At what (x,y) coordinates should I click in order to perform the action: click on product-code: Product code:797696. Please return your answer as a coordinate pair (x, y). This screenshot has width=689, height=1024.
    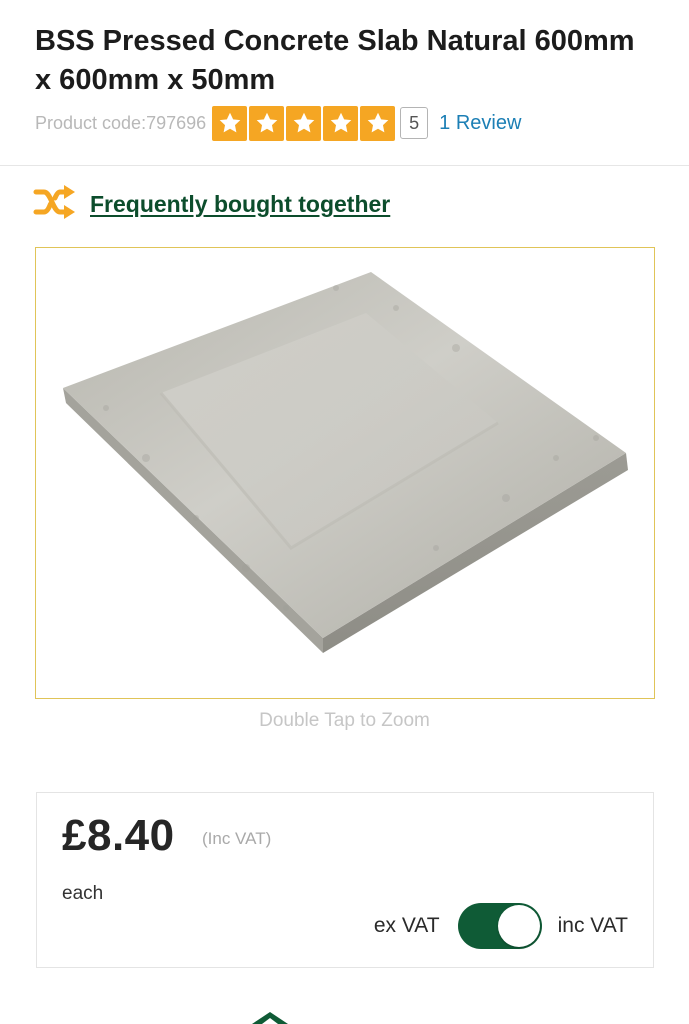
    Looking at the image, I should click on (121, 122).